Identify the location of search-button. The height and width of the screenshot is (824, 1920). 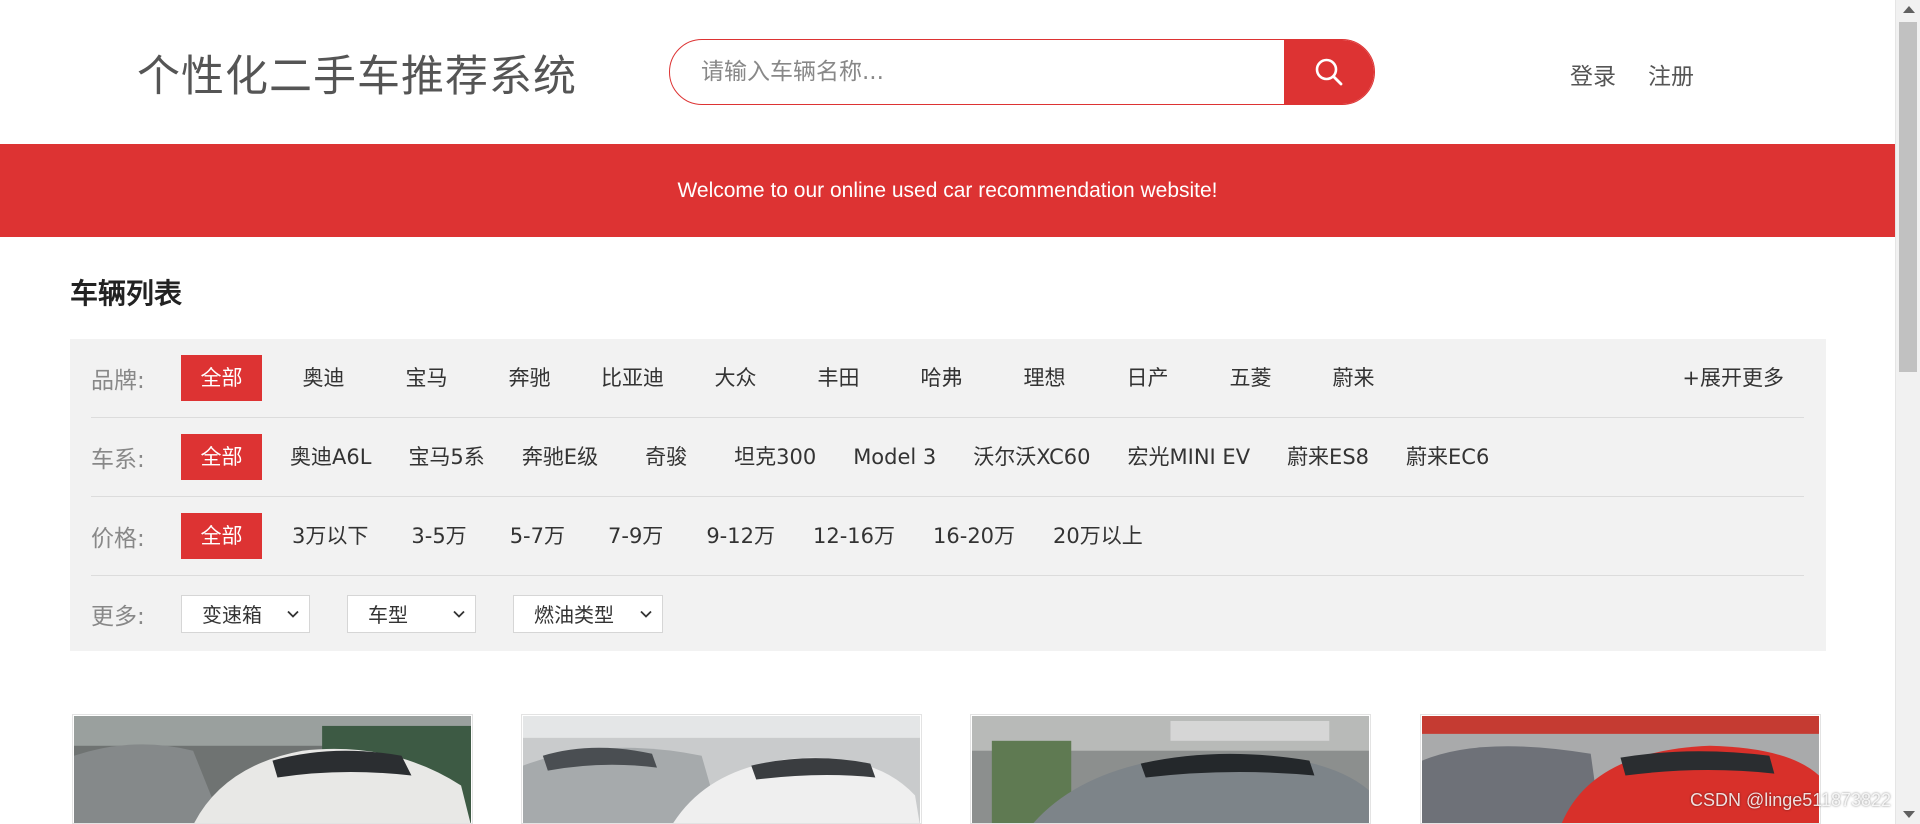
(1329, 72).